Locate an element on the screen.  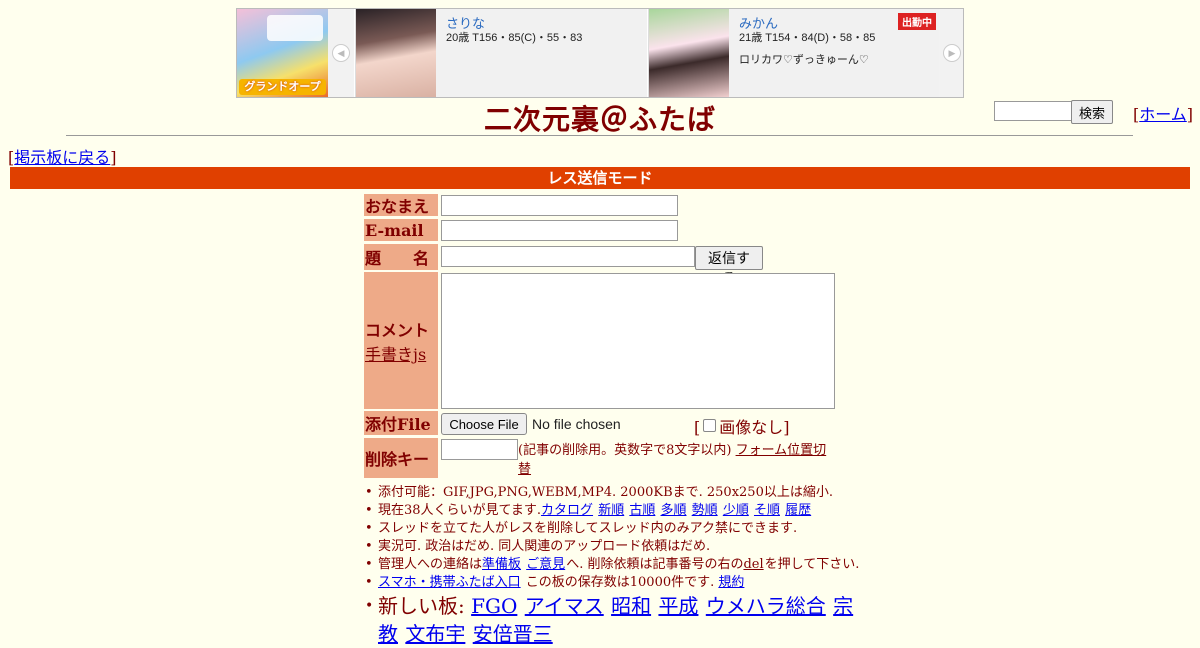
ad-card-spec: 20歳 T156・85(C)・55・83 is located at coordinates (514, 38).